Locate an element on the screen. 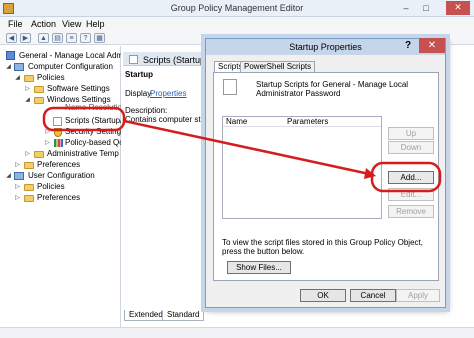 This screenshot has height=338, width=474. tree-item-scripts: Scripts (Startup/S is located at coordinates (93, 120).